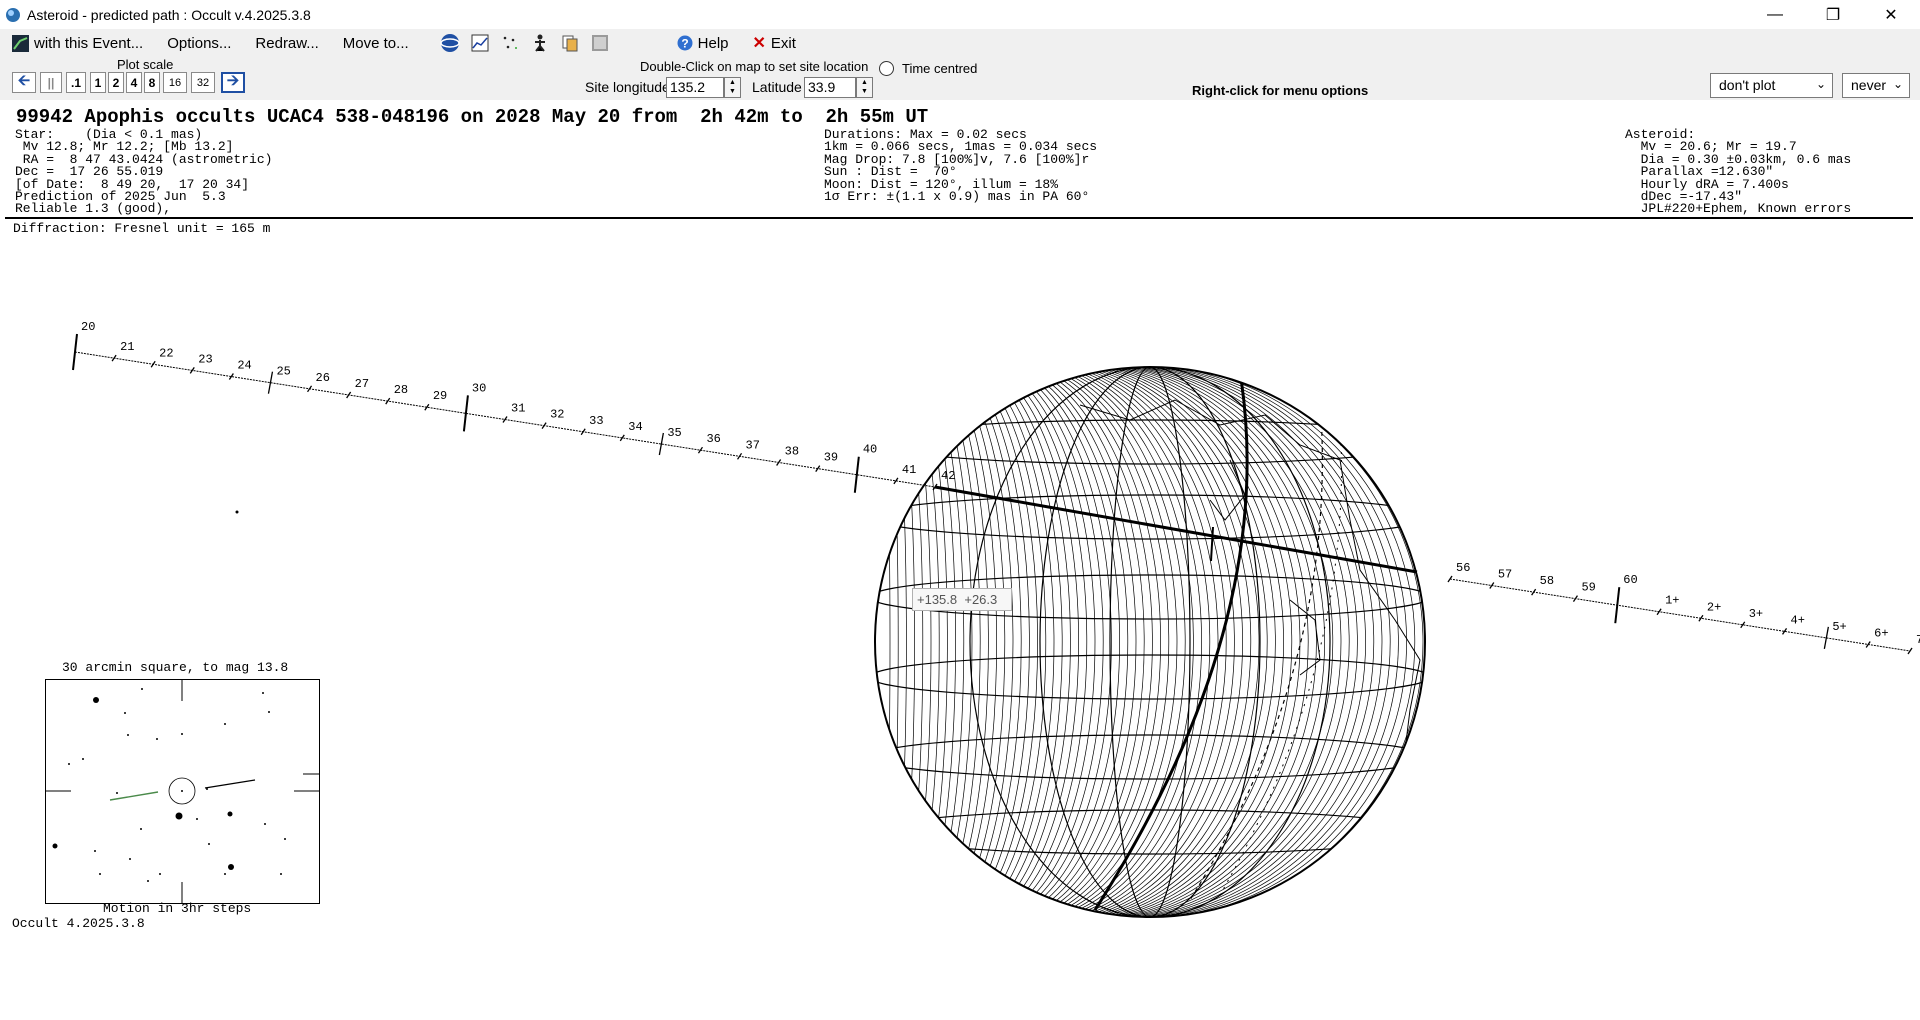  I want to click on scale-button-4: 4, so click(134, 82).